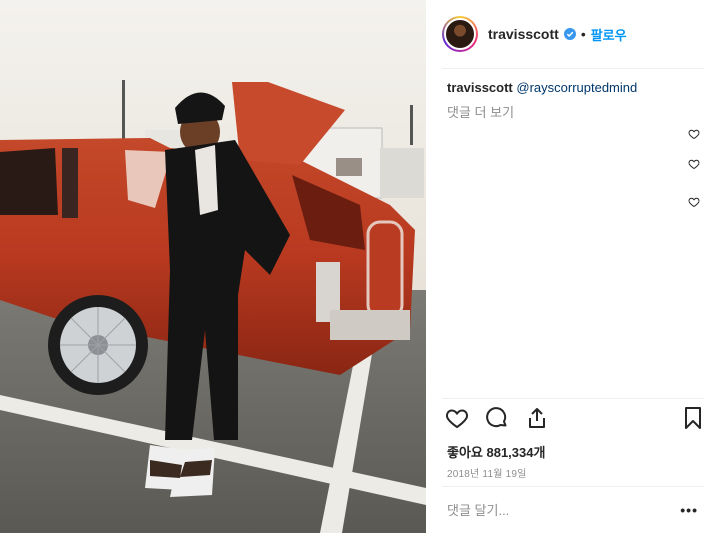 The height and width of the screenshot is (533, 720). Describe the element at coordinates (693, 418) in the screenshot. I see `save-bookmark-icon` at that location.